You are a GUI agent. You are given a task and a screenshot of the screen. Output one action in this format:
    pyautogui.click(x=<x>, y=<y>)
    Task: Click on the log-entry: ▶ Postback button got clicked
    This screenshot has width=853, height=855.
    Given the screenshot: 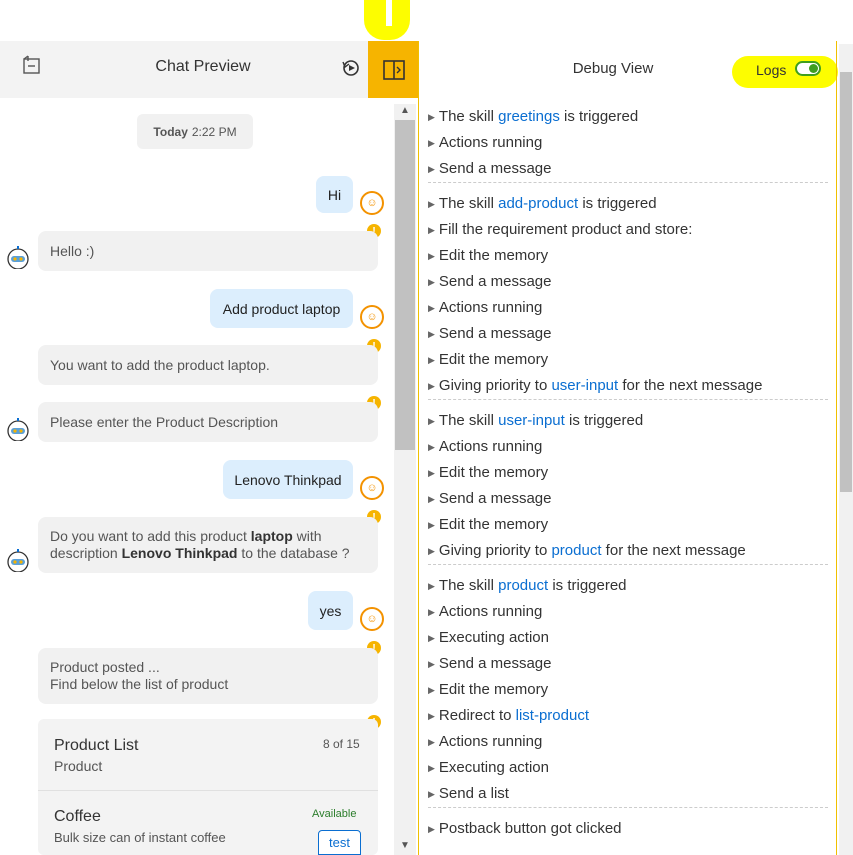 What is the action you would take?
    pyautogui.click(x=628, y=828)
    